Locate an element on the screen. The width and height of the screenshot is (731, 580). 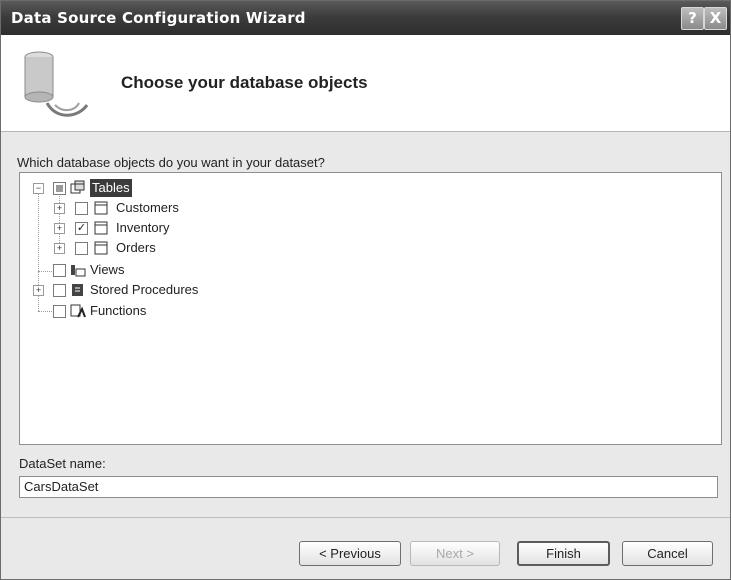
page-title: Choose your database objects is located at coordinates (244, 82).